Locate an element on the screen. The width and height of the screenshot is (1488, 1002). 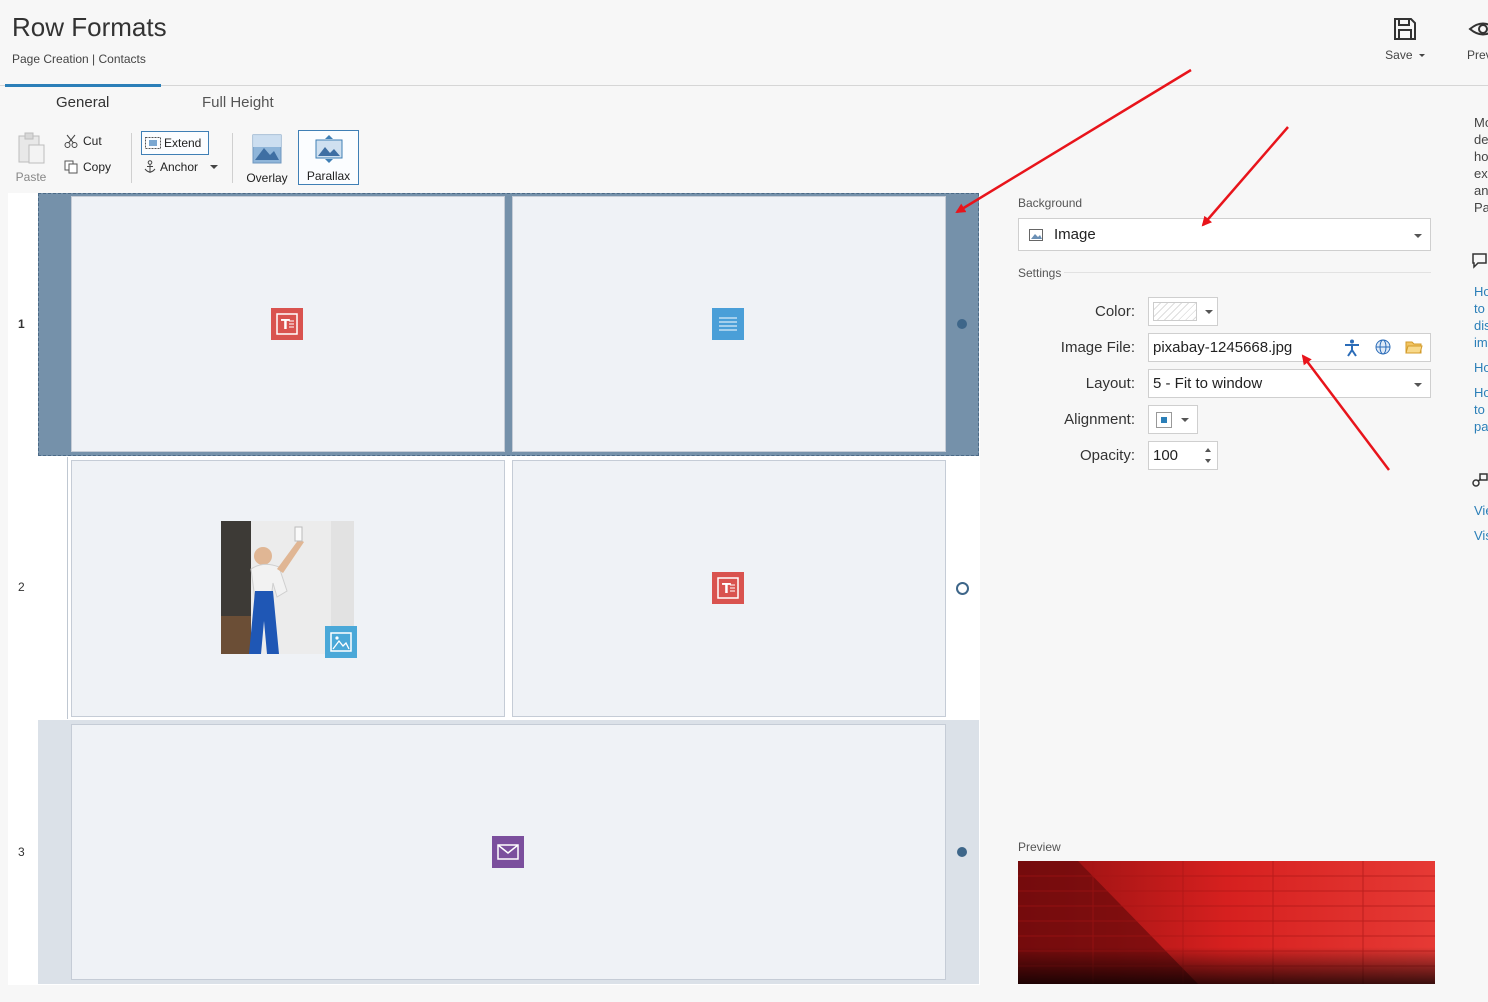
background-preview is located at coordinates (1226, 922).